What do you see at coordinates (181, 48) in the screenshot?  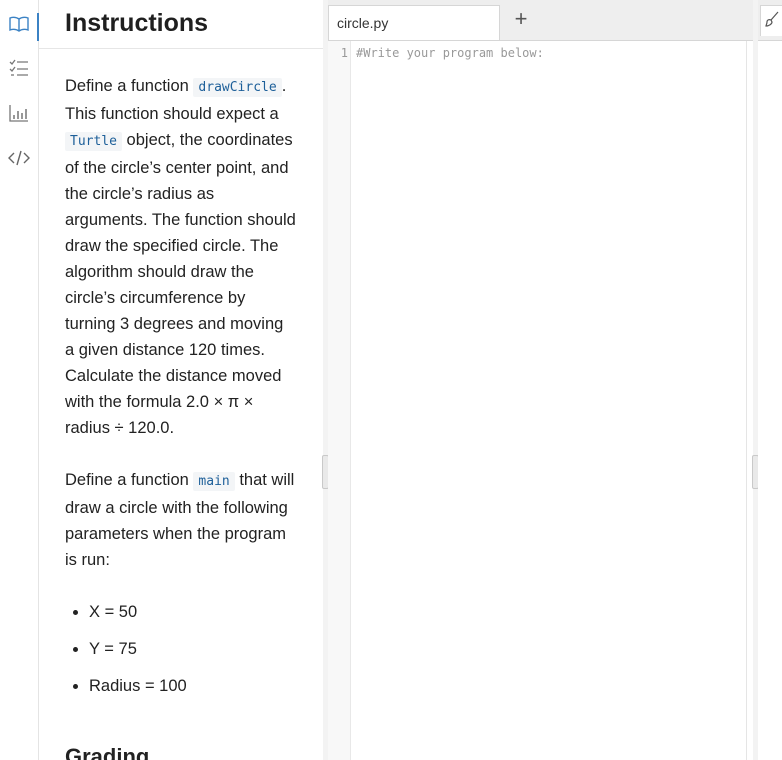 I see `title-divider` at bounding box center [181, 48].